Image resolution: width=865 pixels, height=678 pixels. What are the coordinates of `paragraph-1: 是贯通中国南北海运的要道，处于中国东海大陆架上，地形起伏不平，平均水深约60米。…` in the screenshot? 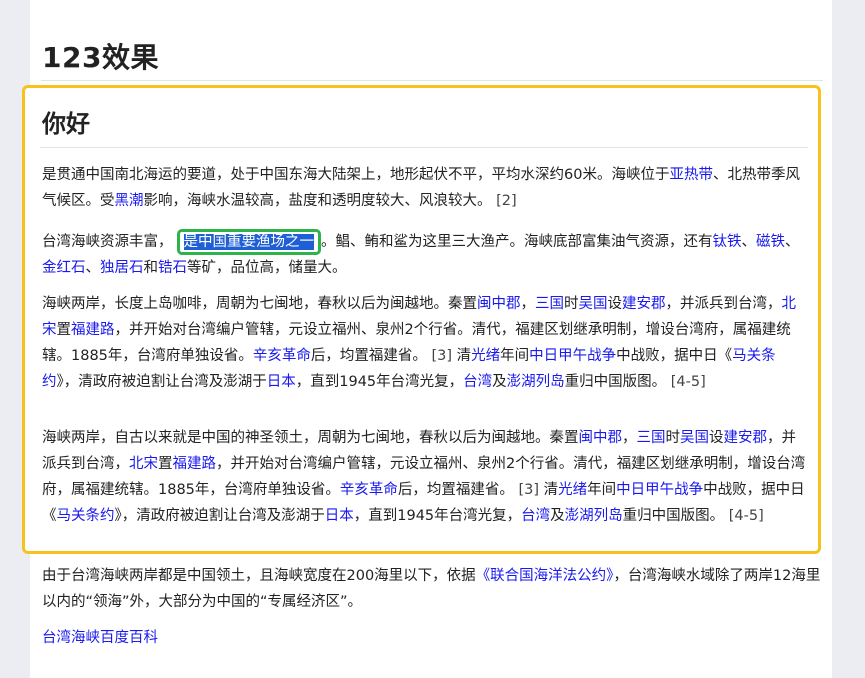 It's located at (424, 188).